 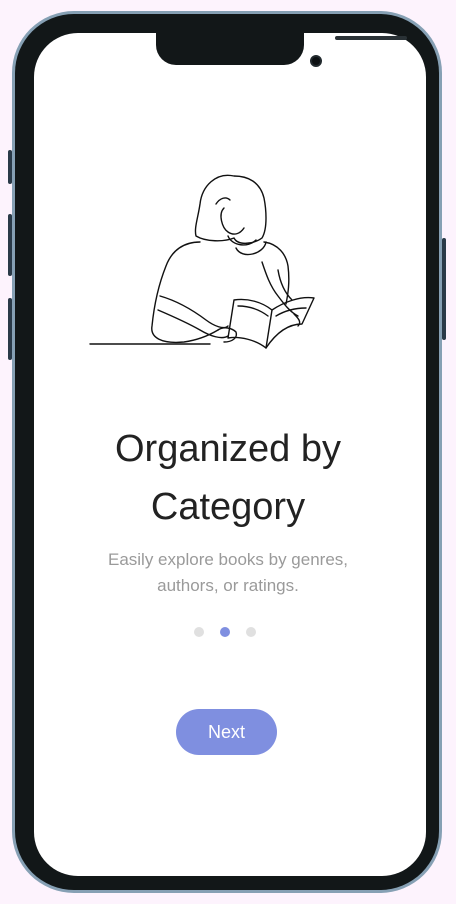 What do you see at coordinates (316, 61) in the screenshot?
I see `camera-icon` at bounding box center [316, 61].